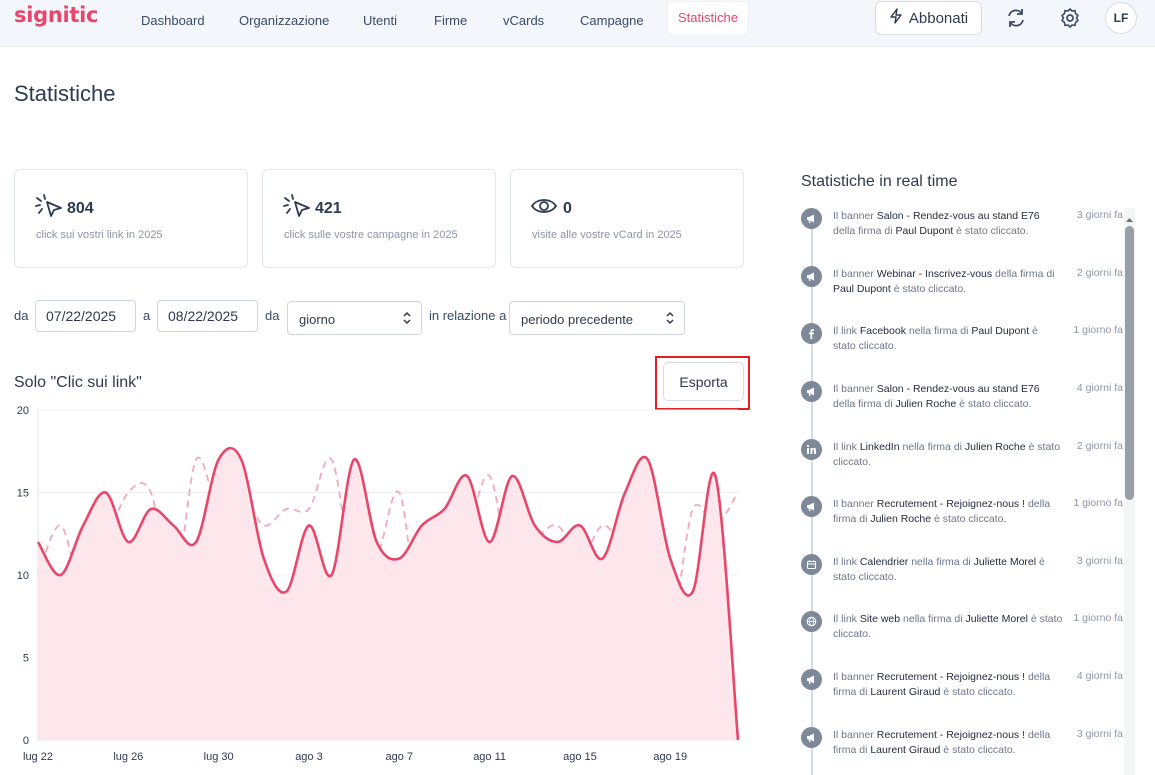  I want to click on comparison-select: periodo precedente, so click(597, 318).